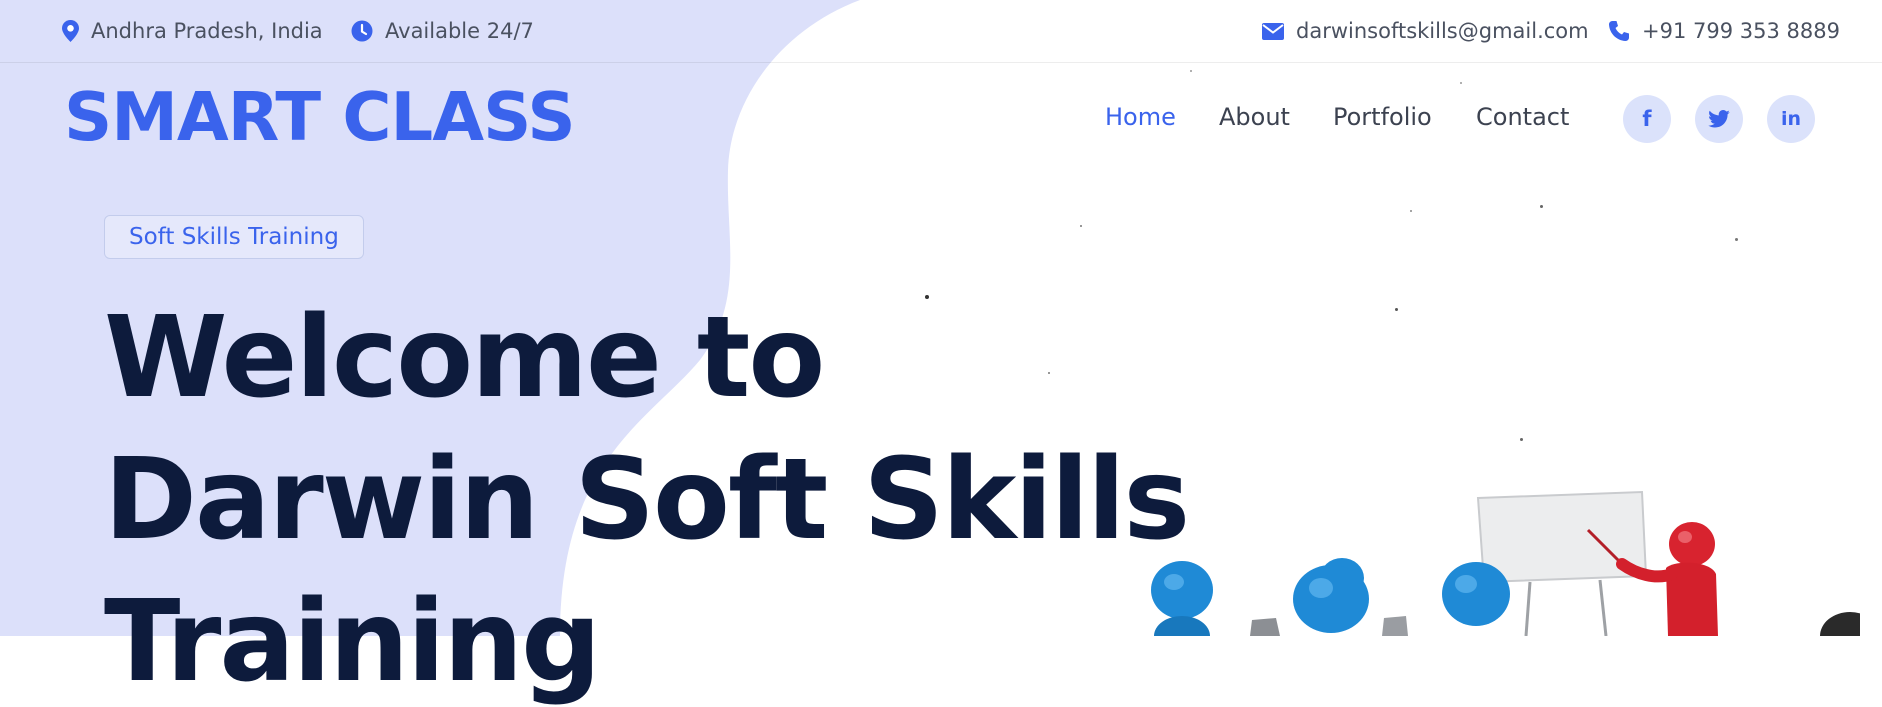  I want to click on nav-contact: Contact, so click(1522, 117).